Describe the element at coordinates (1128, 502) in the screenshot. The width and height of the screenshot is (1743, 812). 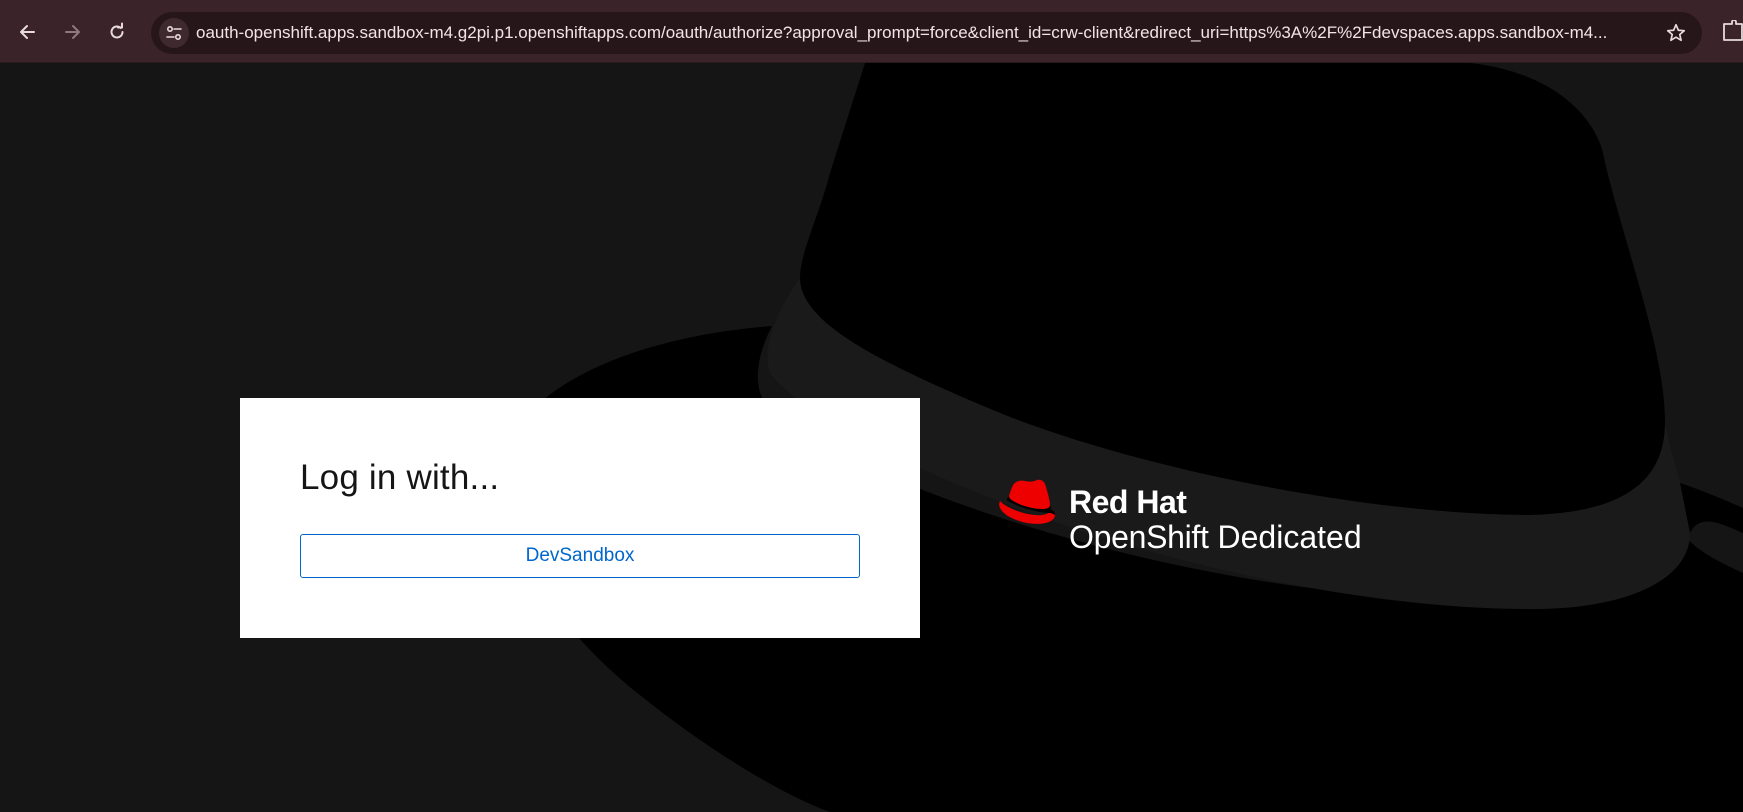
I see `brand-company: Red Hat` at that location.